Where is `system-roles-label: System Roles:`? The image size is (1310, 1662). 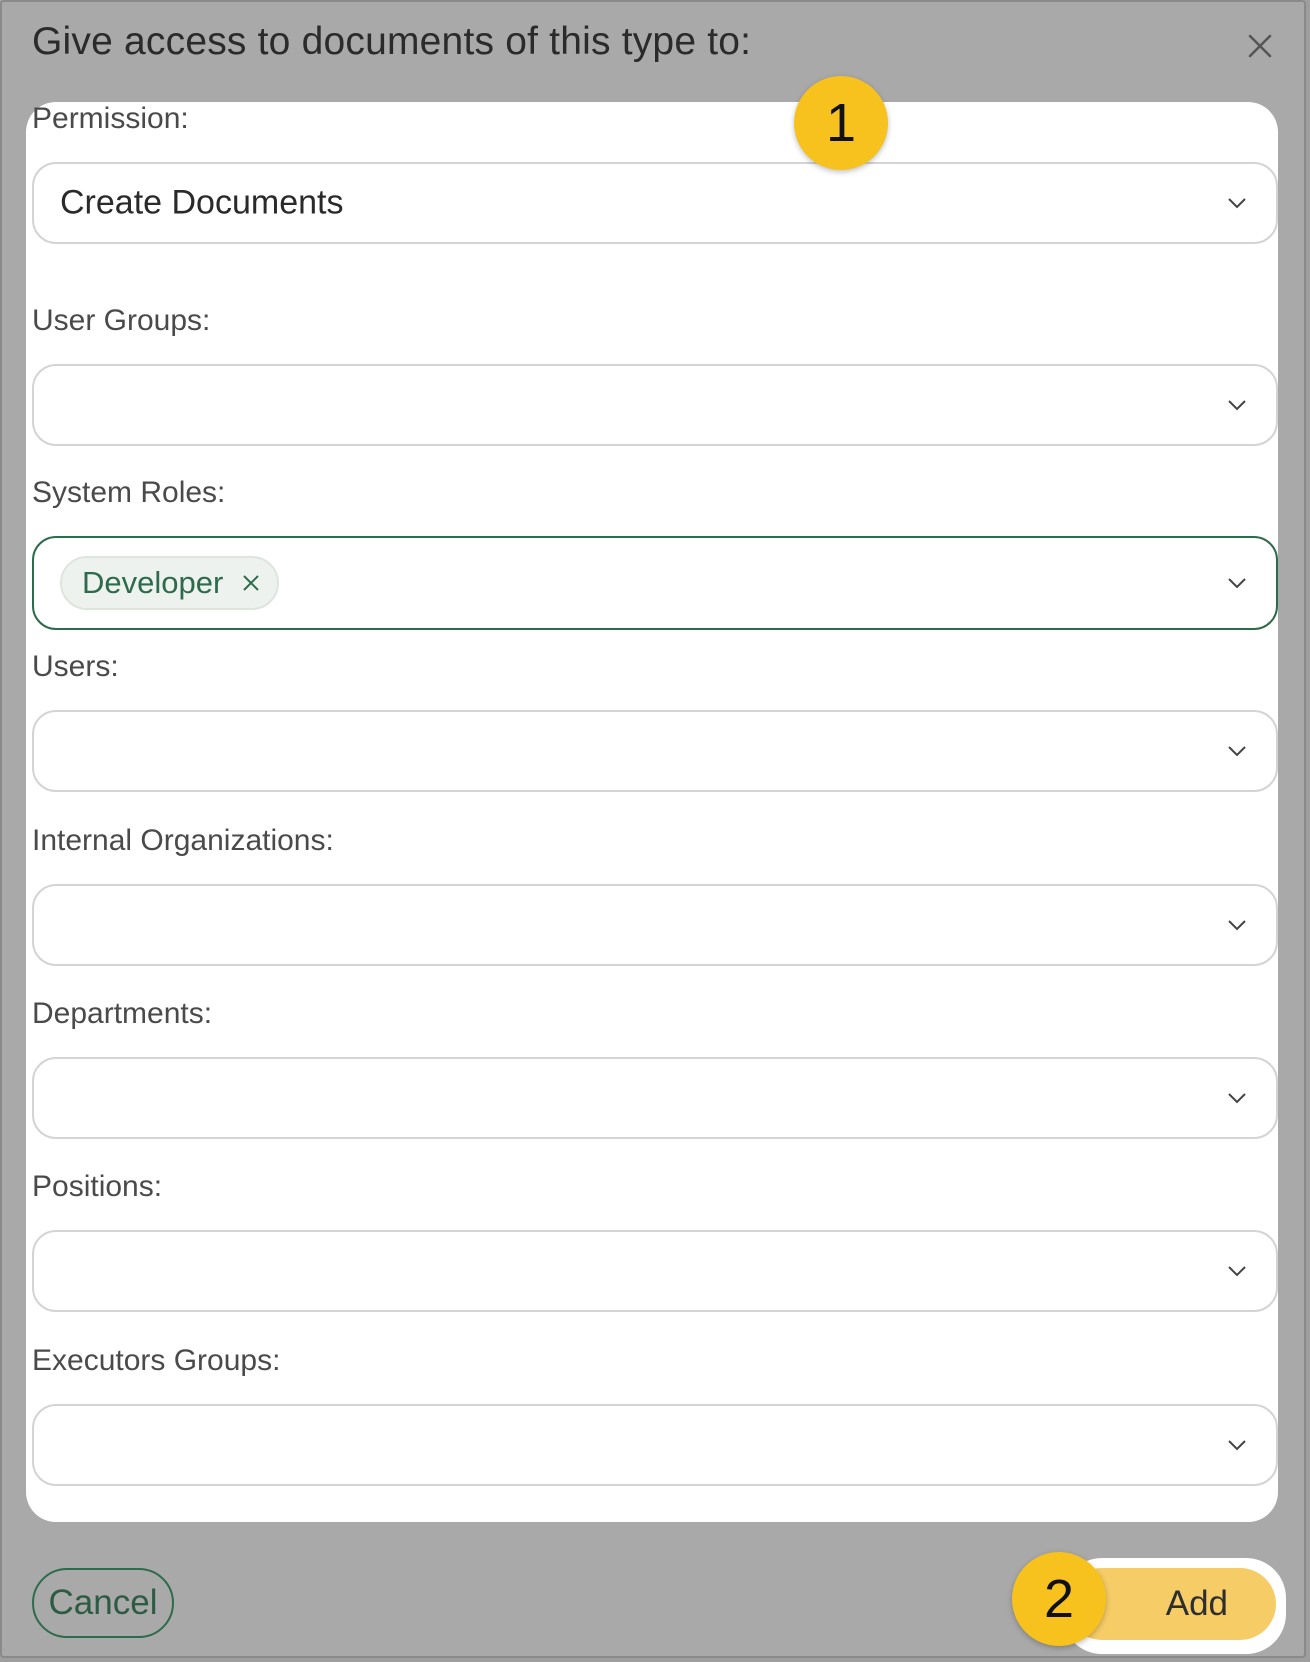
system-roles-label: System Roles: is located at coordinates (129, 492).